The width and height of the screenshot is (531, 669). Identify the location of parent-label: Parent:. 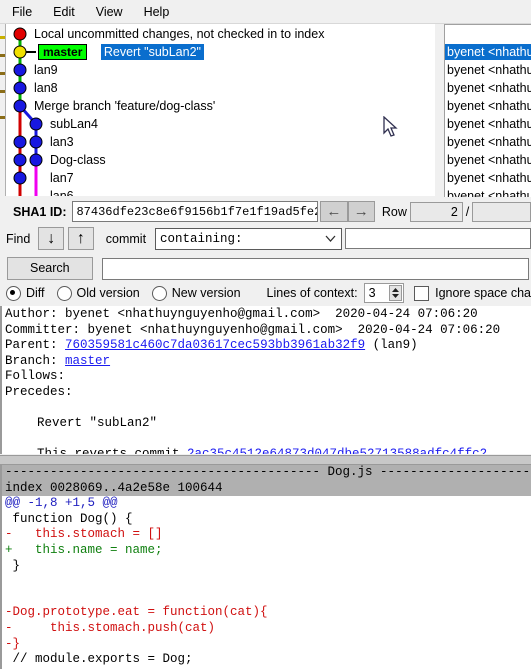
(31, 345).